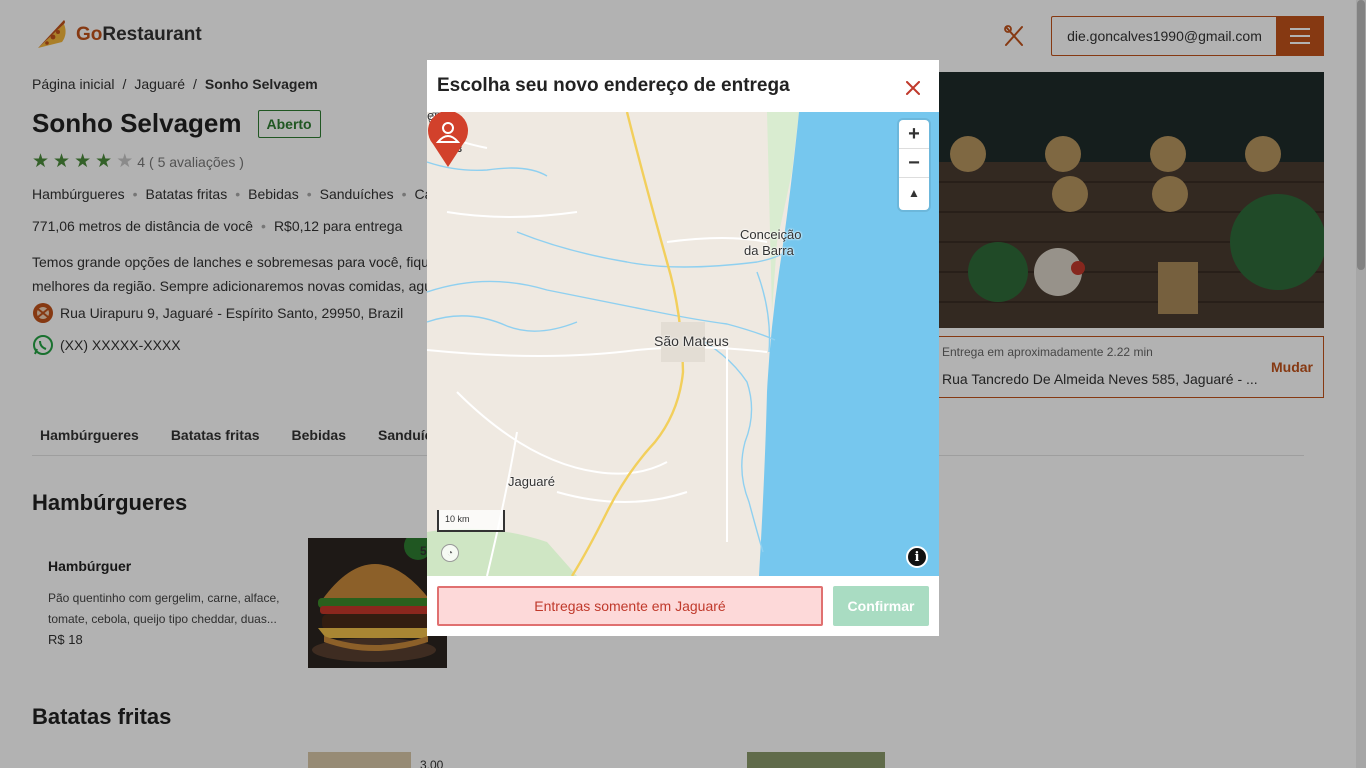 The width and height of the screenshot is (1366, 768). Describe the element at coordinates (917, 557) in the screenshot. I see `map-info-button: i` at that location.